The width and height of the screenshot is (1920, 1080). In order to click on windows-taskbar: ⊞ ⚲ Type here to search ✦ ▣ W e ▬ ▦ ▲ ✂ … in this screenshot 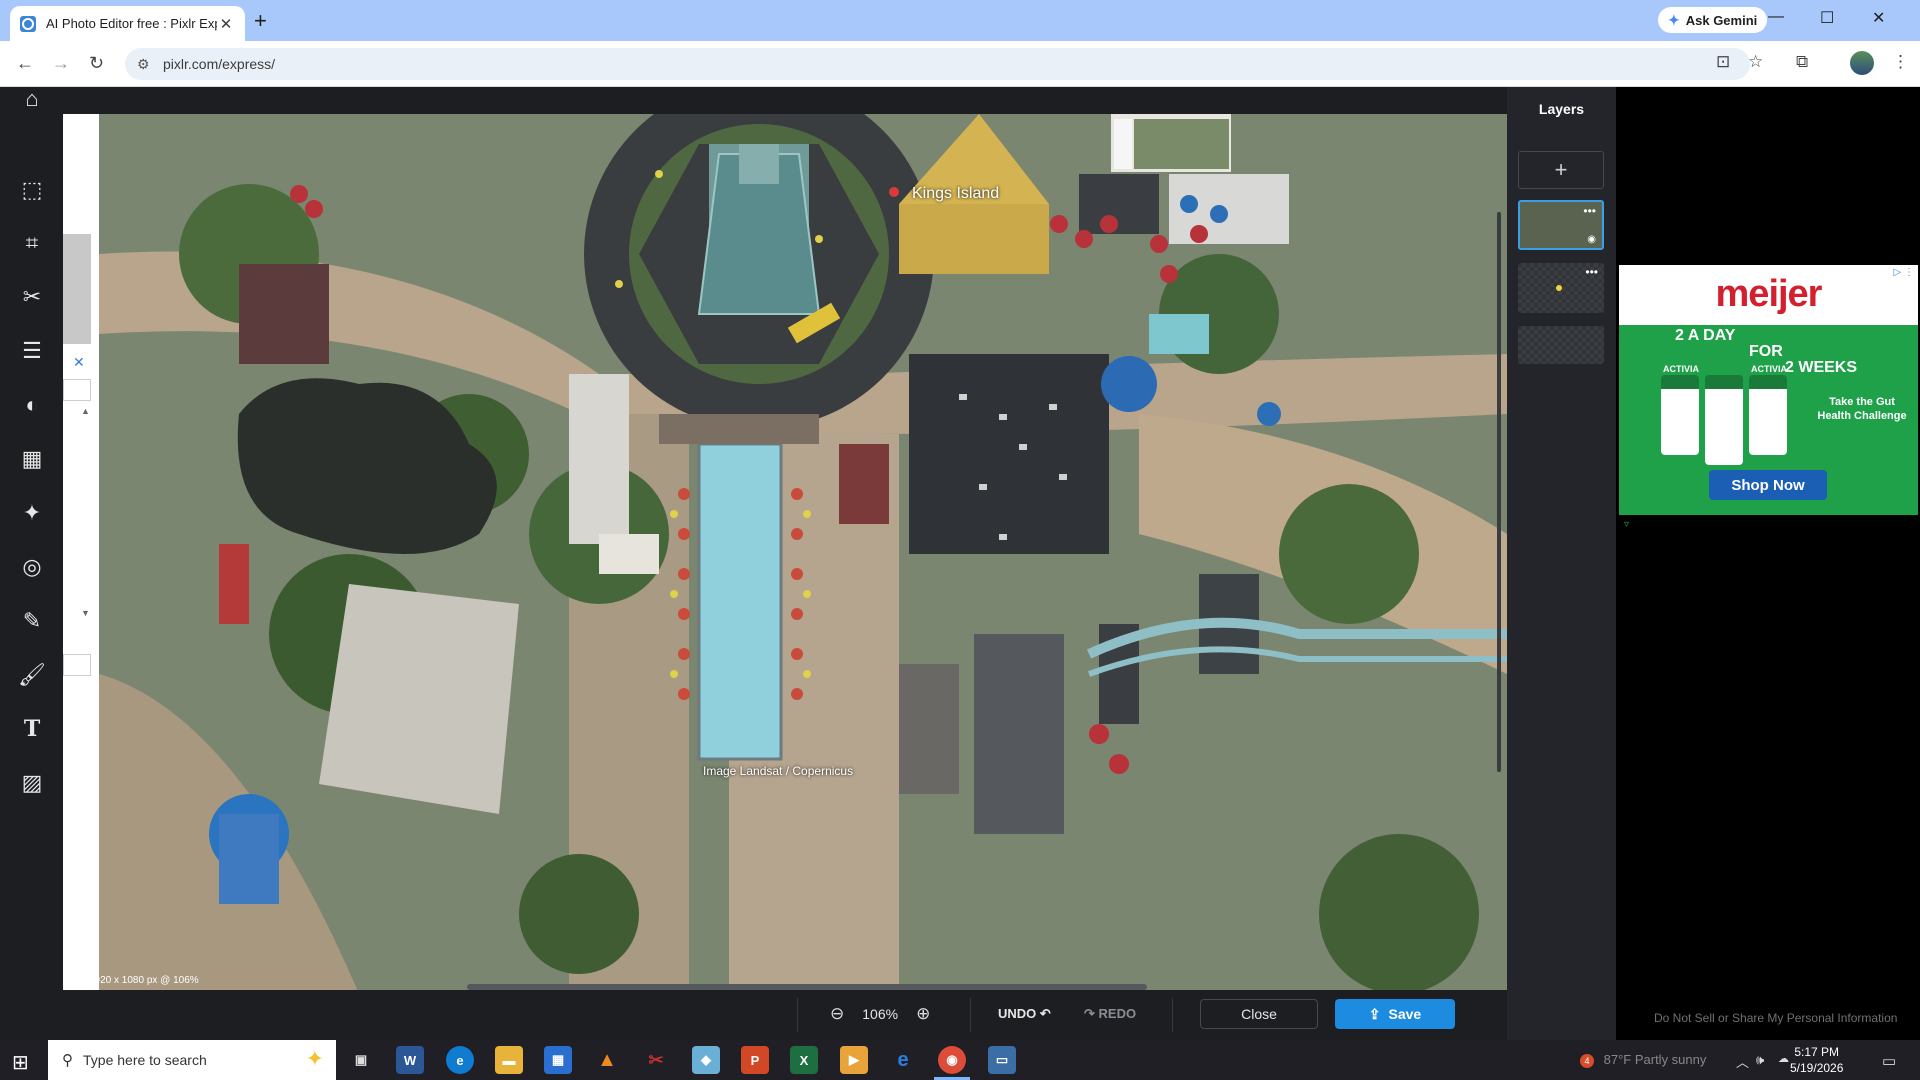, I will do `click(960, 1060)`.